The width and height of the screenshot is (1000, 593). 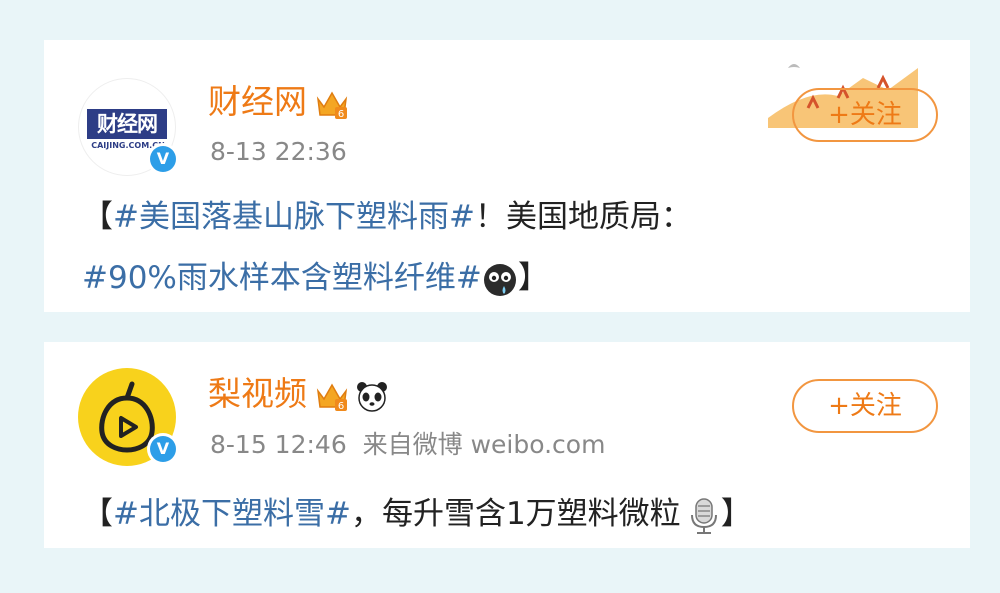 I want to click on avatar-logo-text: 财经网, so click(x=127, y=124).